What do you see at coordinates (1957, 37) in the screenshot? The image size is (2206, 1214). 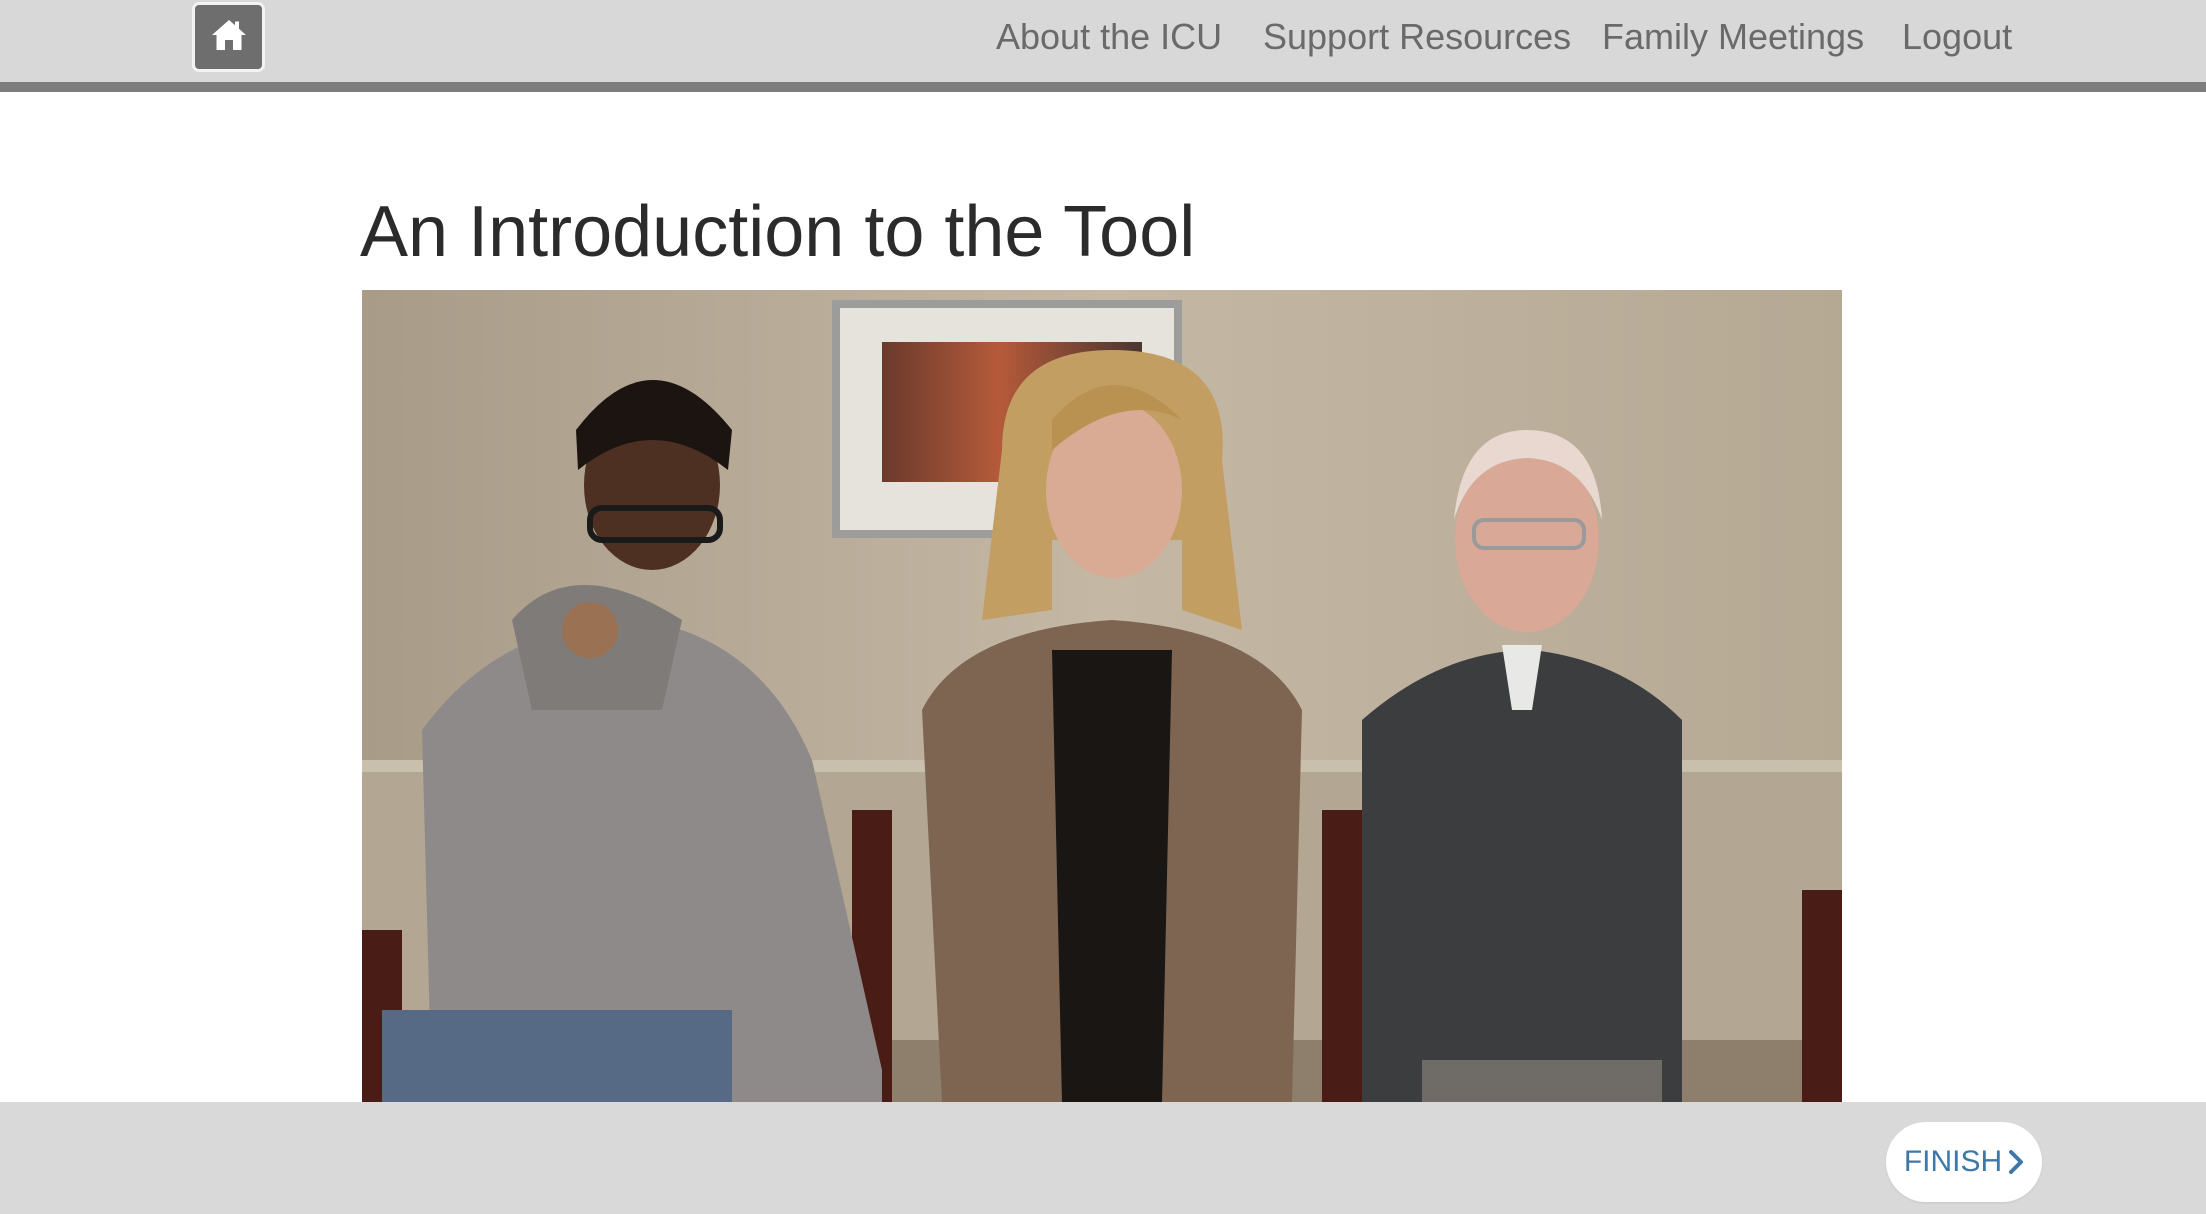 I see `nav-link-logout: Logout` at bounding box center [1957, 37].